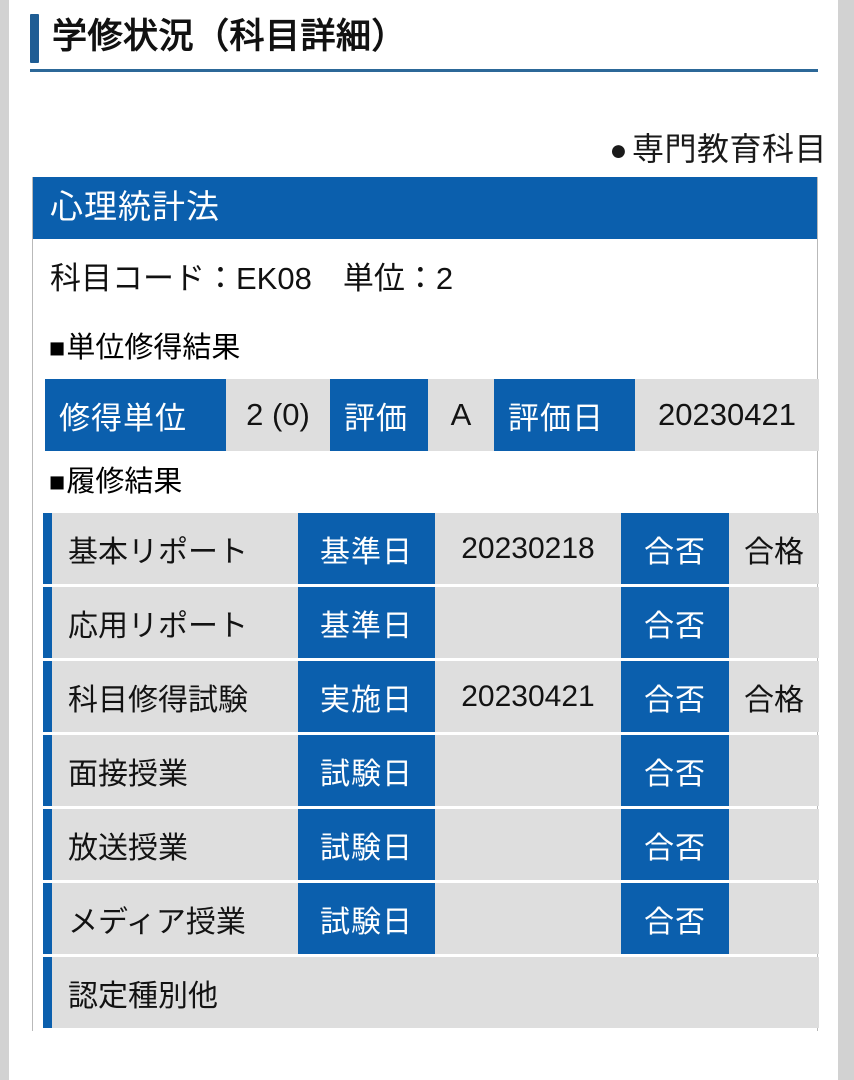  I want to click on table-row: メディア授業 試験日 合否, so click(431, 918).